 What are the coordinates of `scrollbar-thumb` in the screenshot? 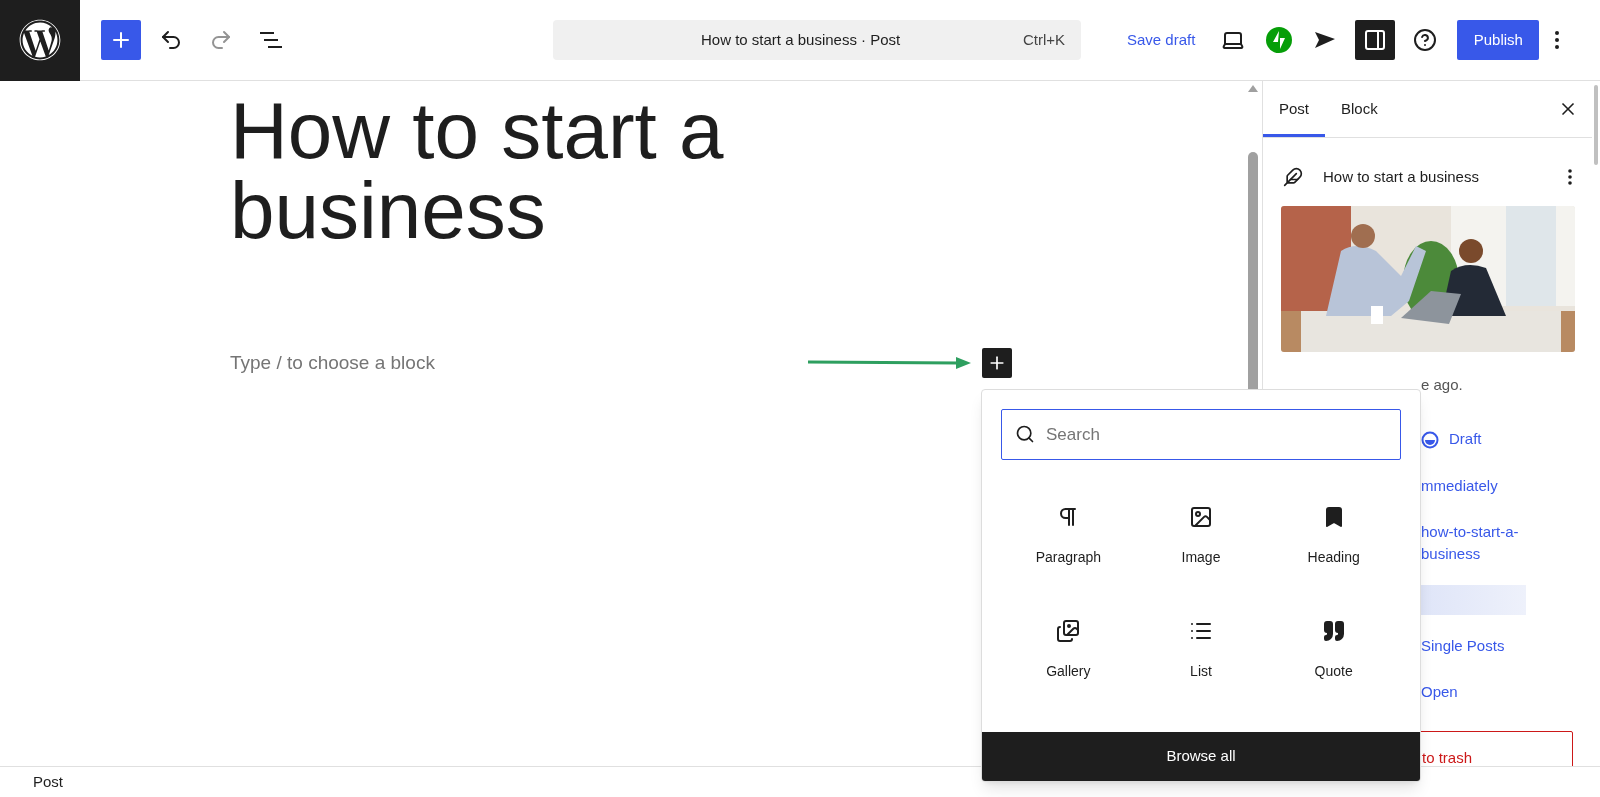 It's located at (1596, 125).